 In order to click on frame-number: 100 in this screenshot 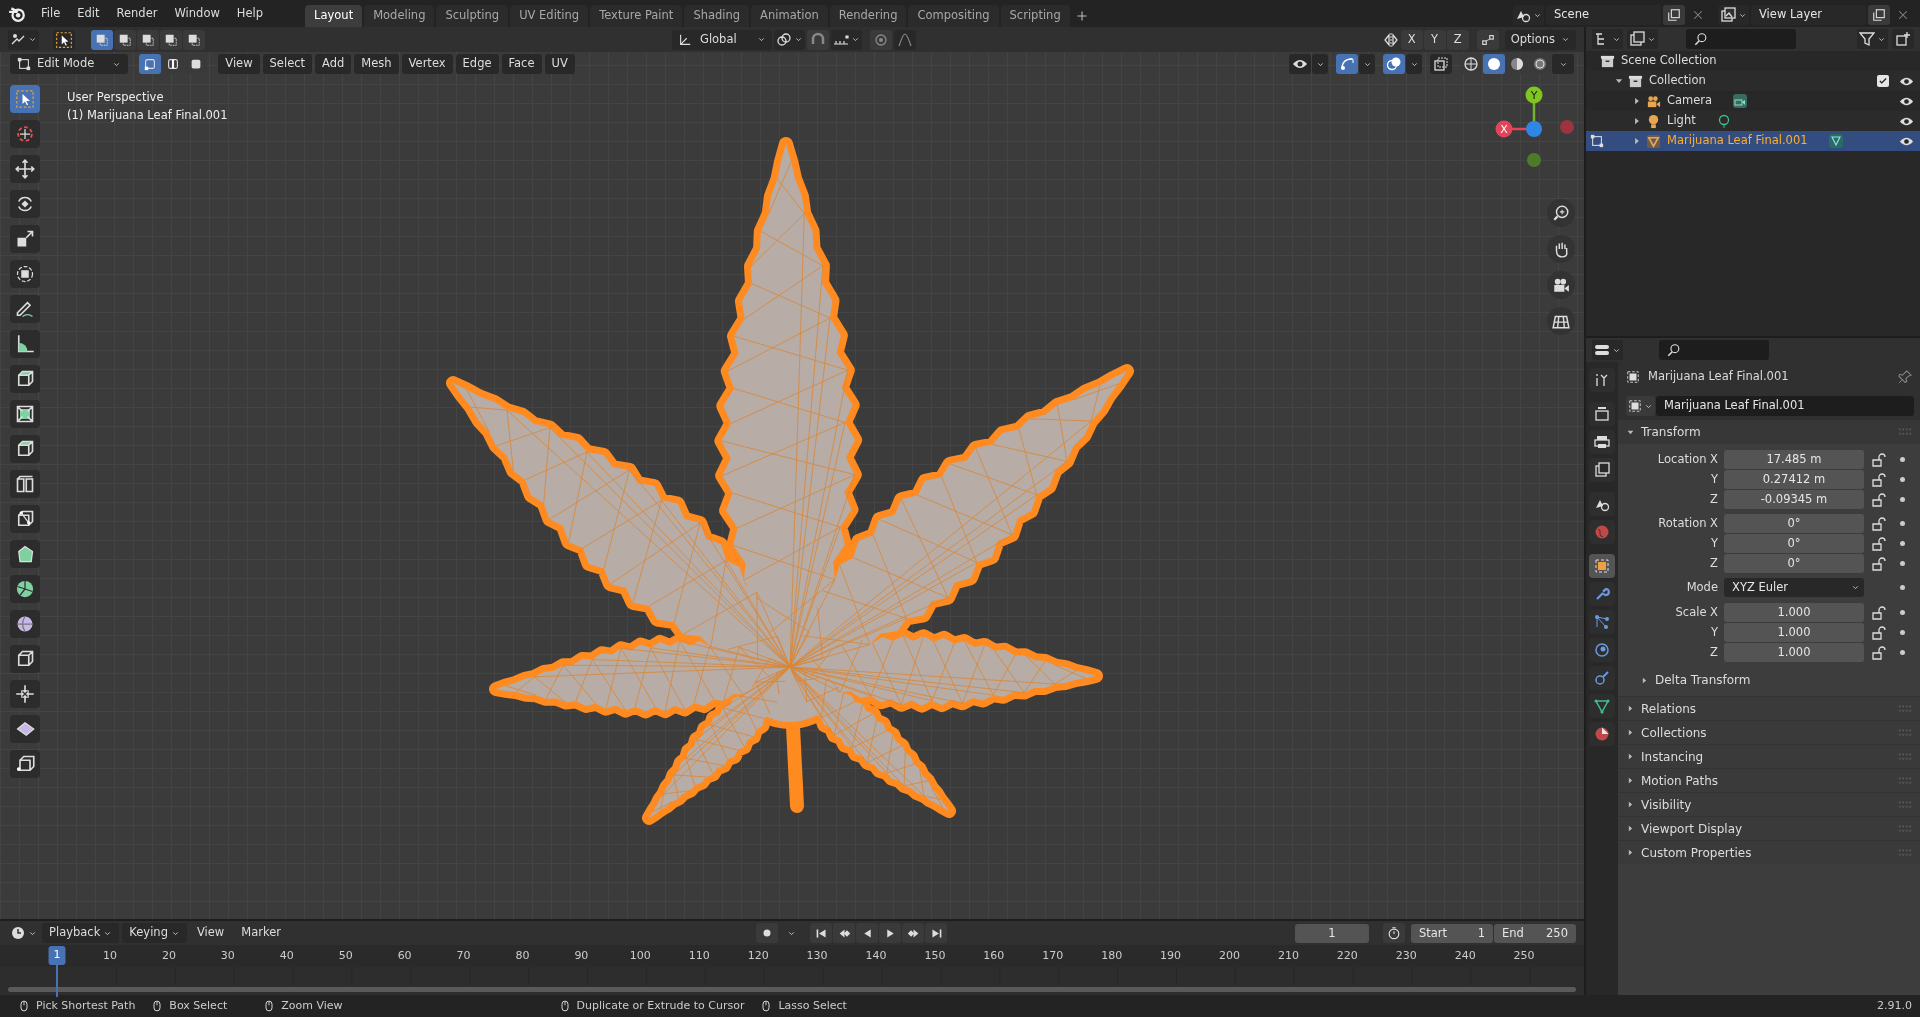, I will do `click(640, 956)`.